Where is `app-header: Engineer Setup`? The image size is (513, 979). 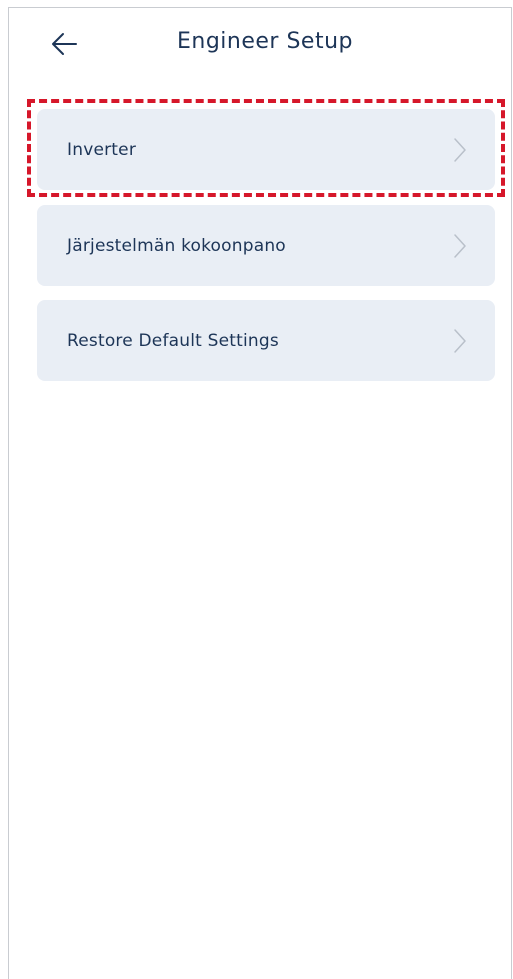 app-header: Engineer Setup is located at coordinates (256, 45).